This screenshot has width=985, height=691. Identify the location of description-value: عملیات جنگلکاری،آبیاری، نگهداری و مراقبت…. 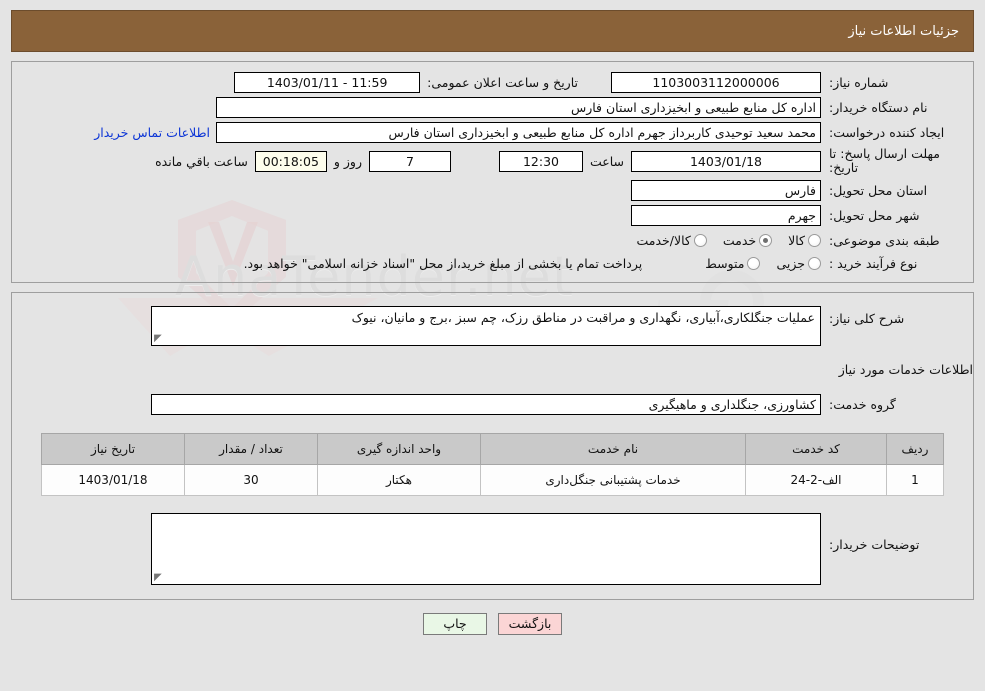
(583, 317).